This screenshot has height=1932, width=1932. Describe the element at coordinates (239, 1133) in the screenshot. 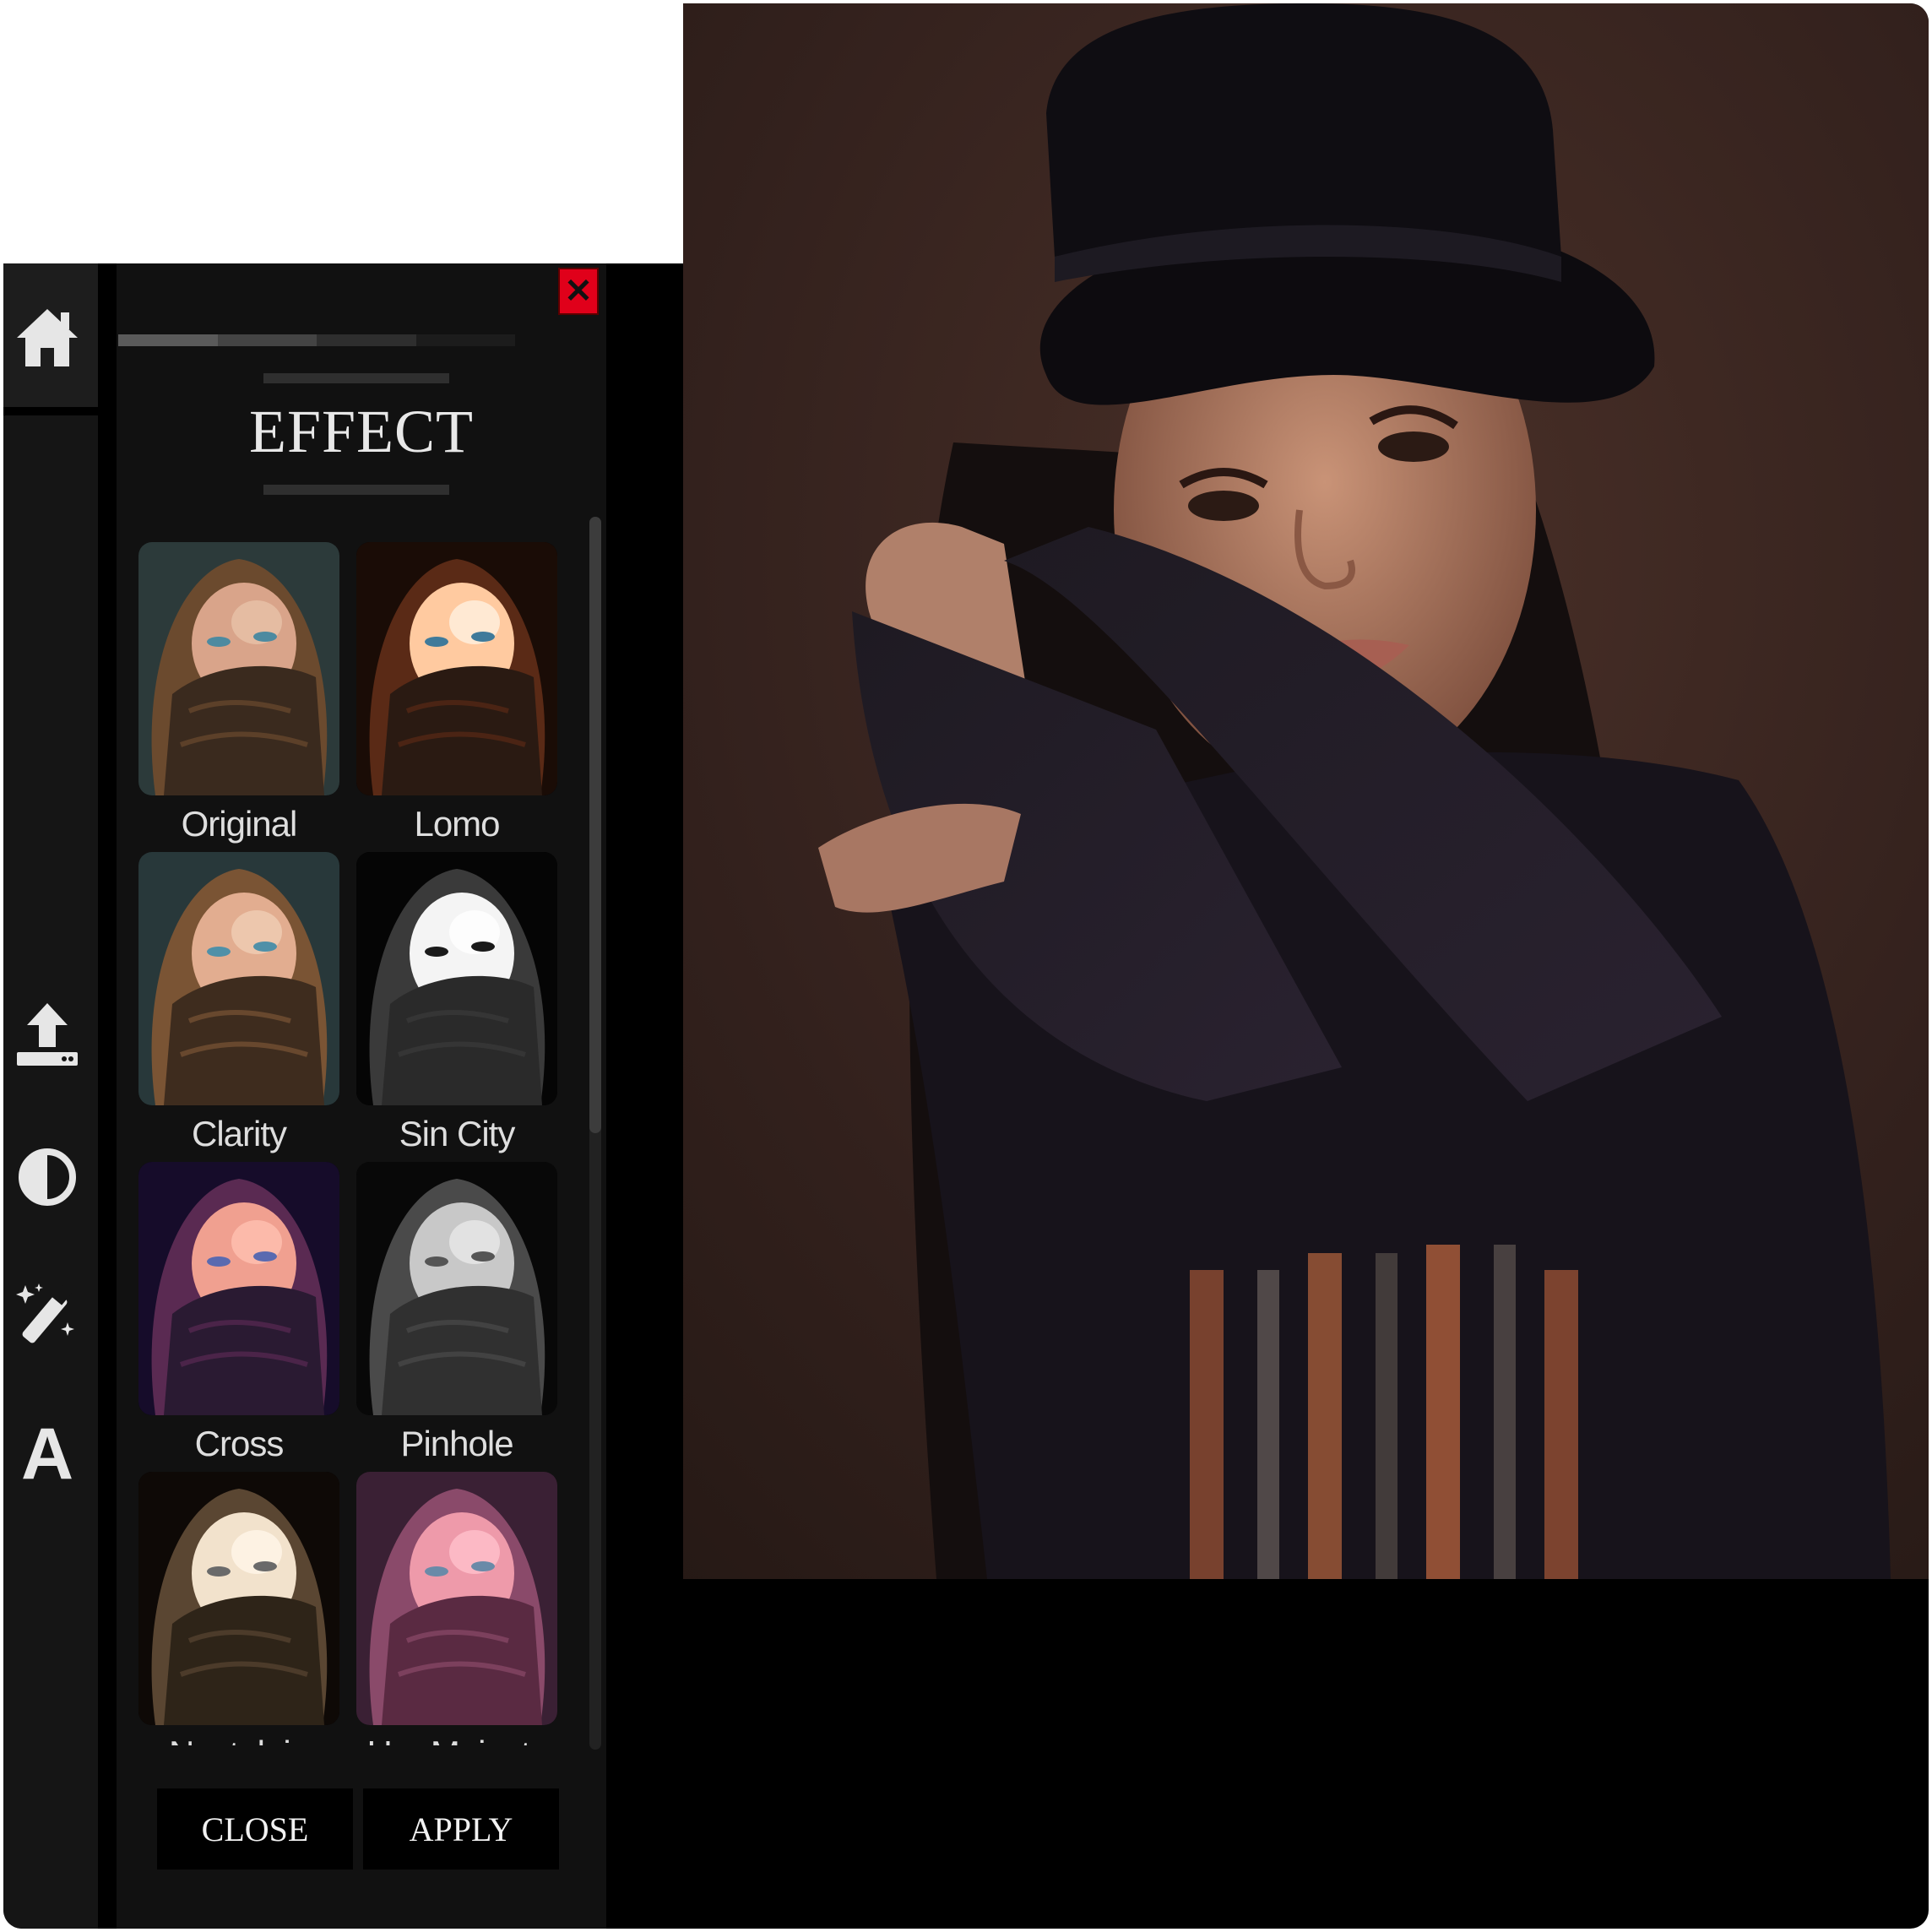

I see `effect-label: Clarity` at that location.